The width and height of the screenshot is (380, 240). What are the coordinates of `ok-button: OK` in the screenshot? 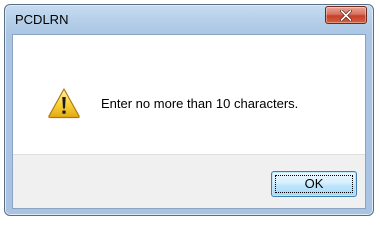 It's located at (314, 184).